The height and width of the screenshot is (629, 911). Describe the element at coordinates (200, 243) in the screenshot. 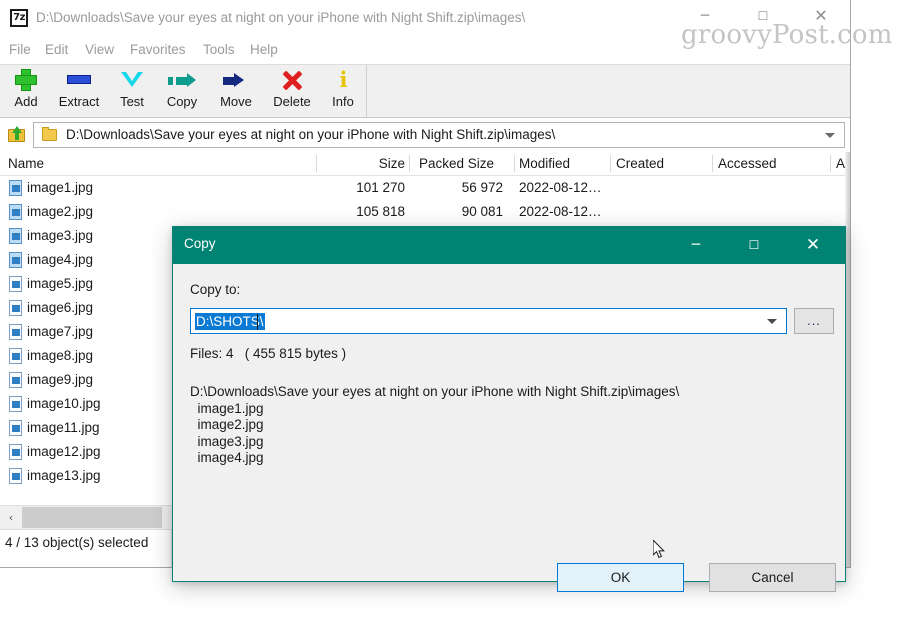

I see `dialog-title: Copy` at that location.